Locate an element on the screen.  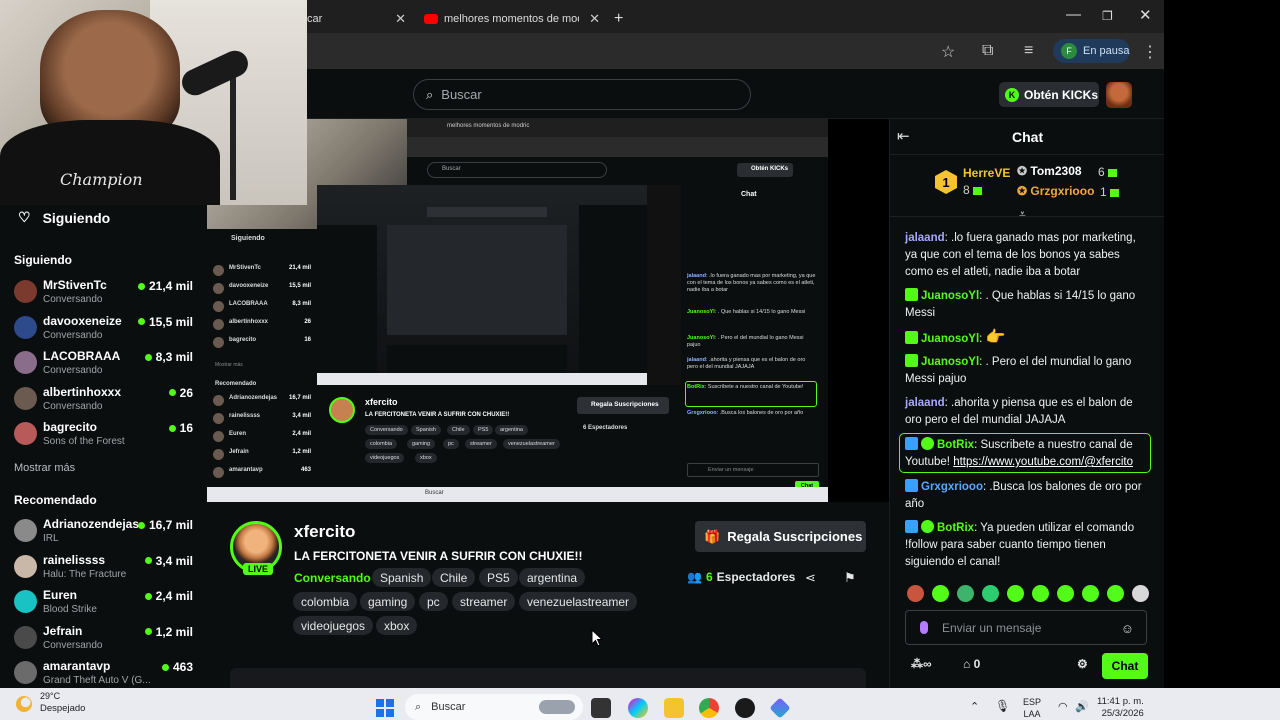
nested-row-name: Euren is located at coordinates (238, 434).